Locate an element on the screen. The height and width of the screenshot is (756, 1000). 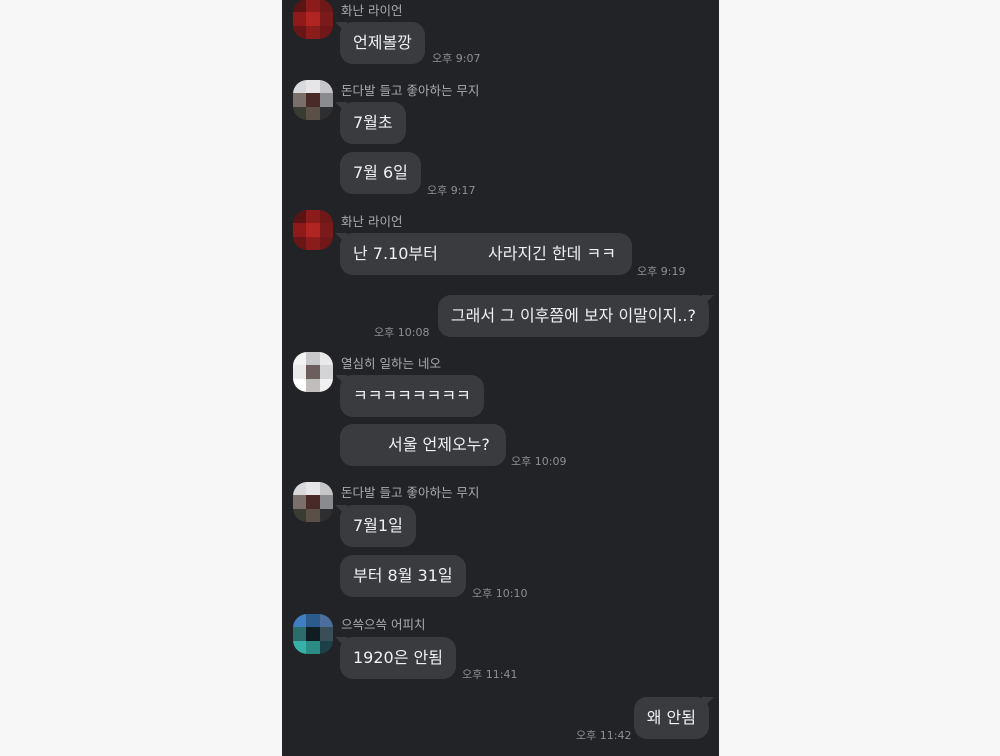
sender-name: 열심히 일하는 네오 is located at coordinates (391, 363).